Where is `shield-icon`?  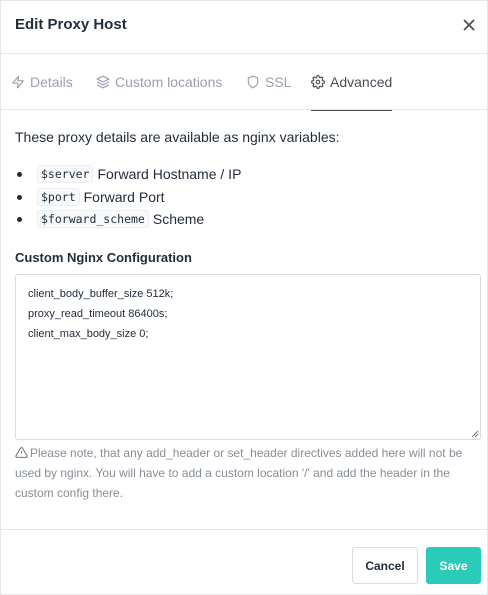 shield-icon is located at coordinates (253, 82).